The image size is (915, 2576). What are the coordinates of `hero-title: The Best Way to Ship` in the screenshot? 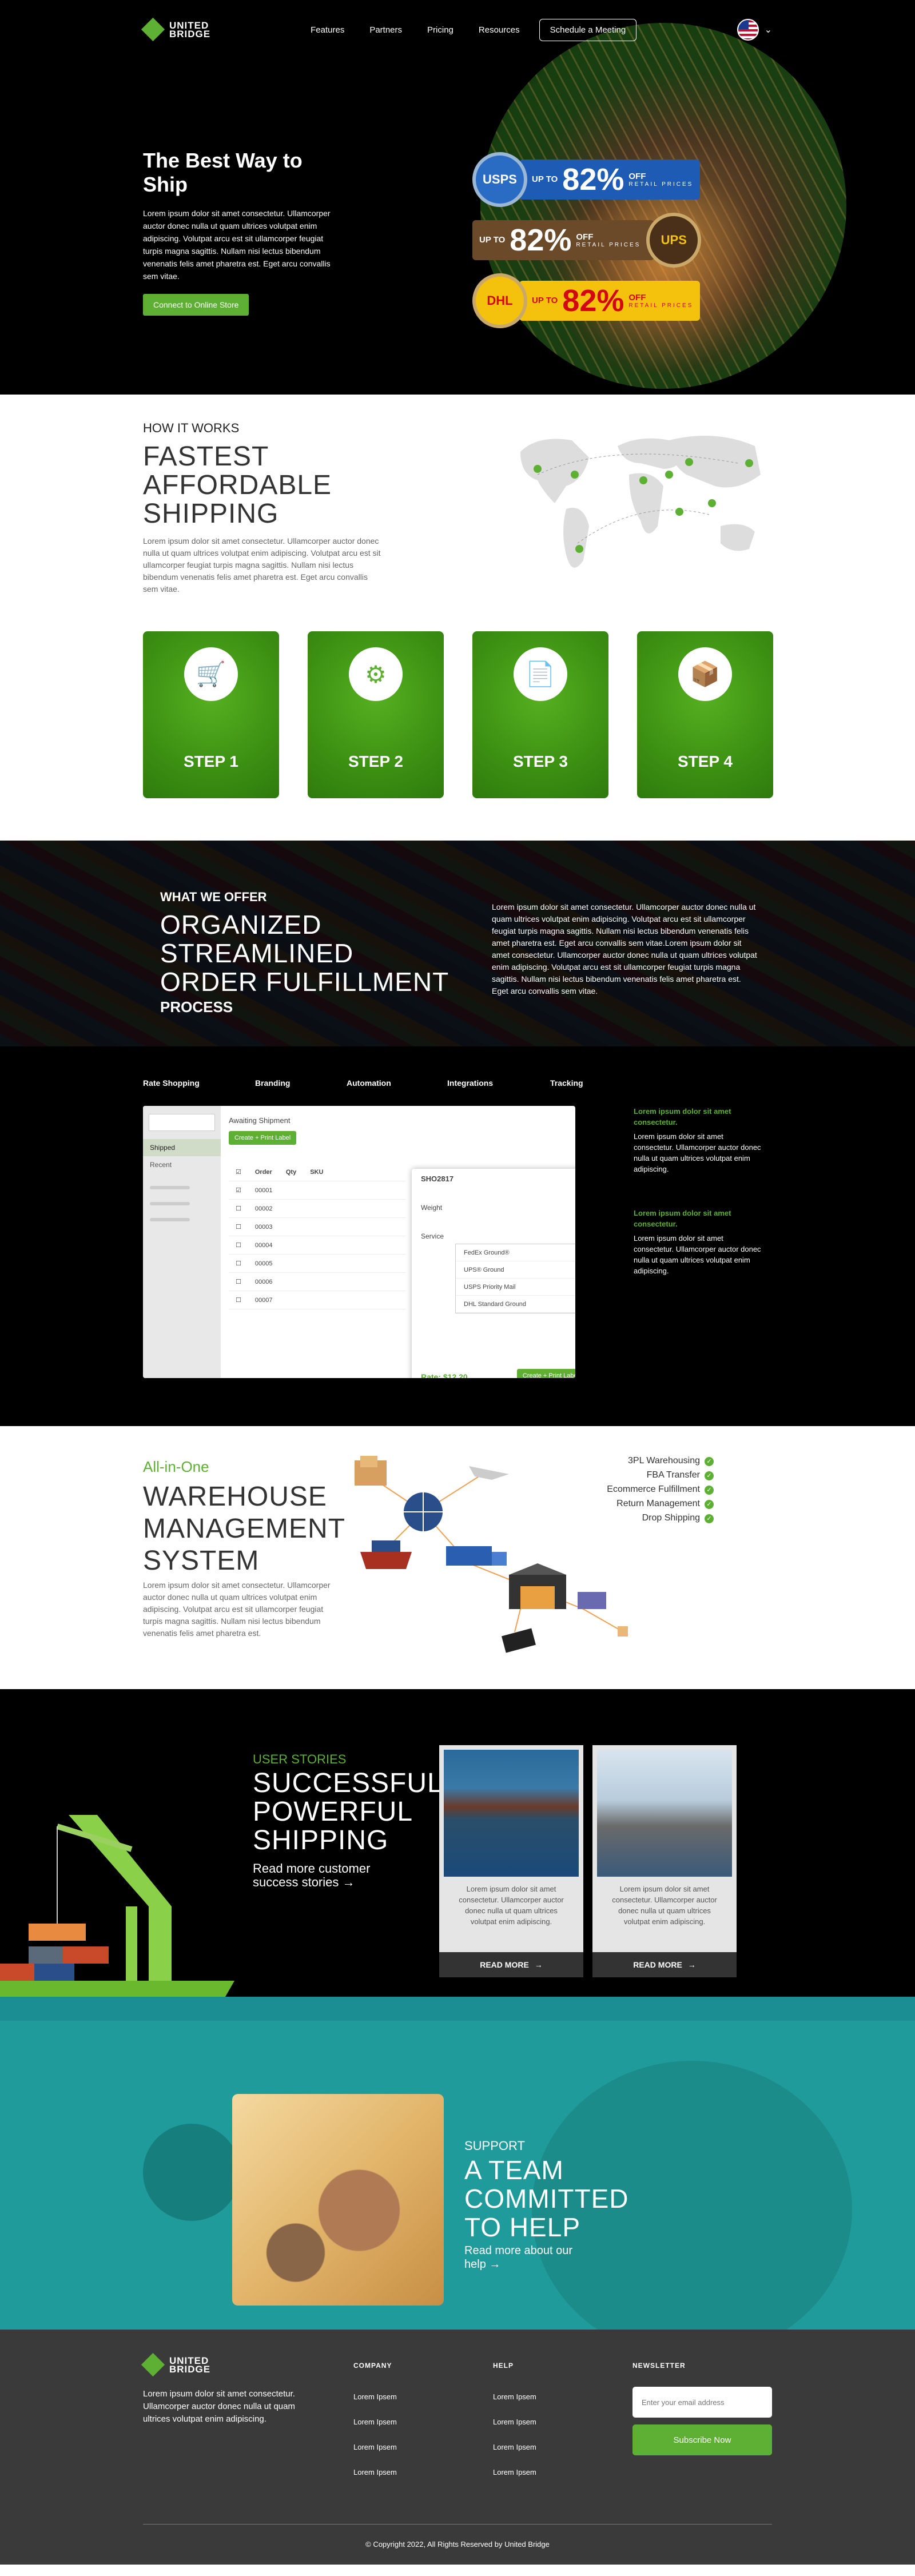 It's located at (223, 172).